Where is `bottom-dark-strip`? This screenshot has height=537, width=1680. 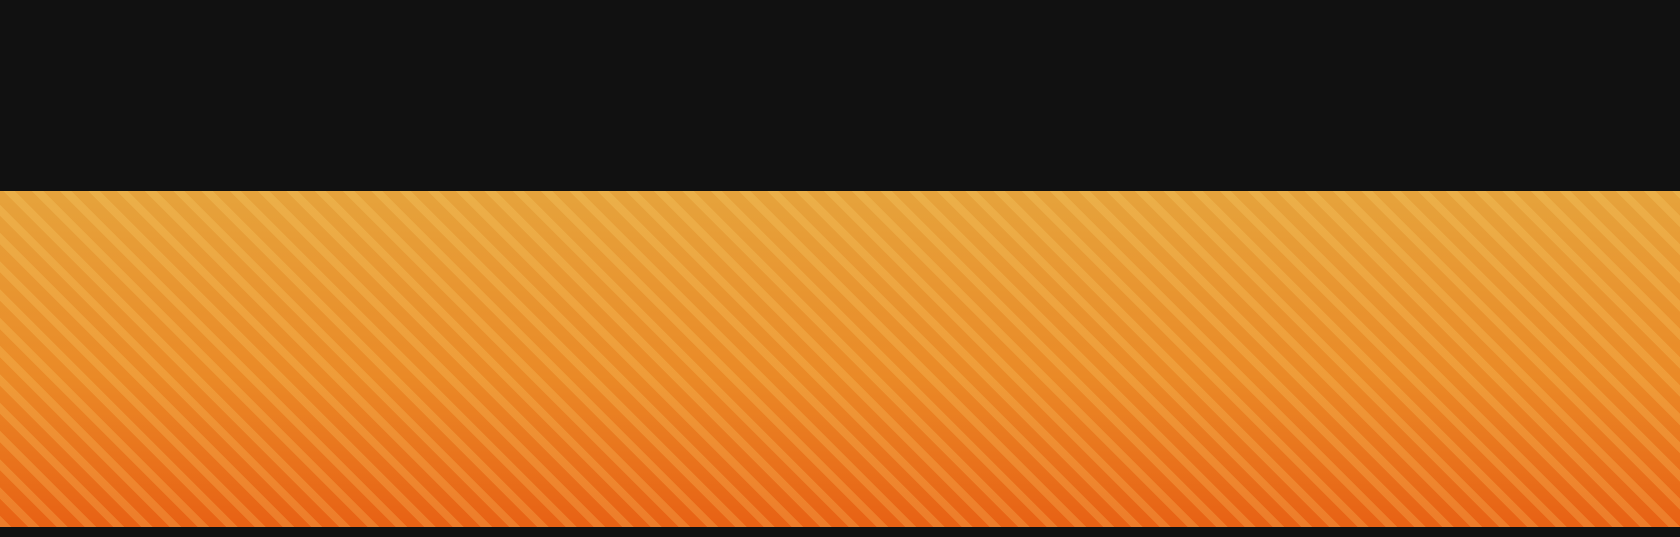 bottom-dark-strip is located at coordinates (840, 532).